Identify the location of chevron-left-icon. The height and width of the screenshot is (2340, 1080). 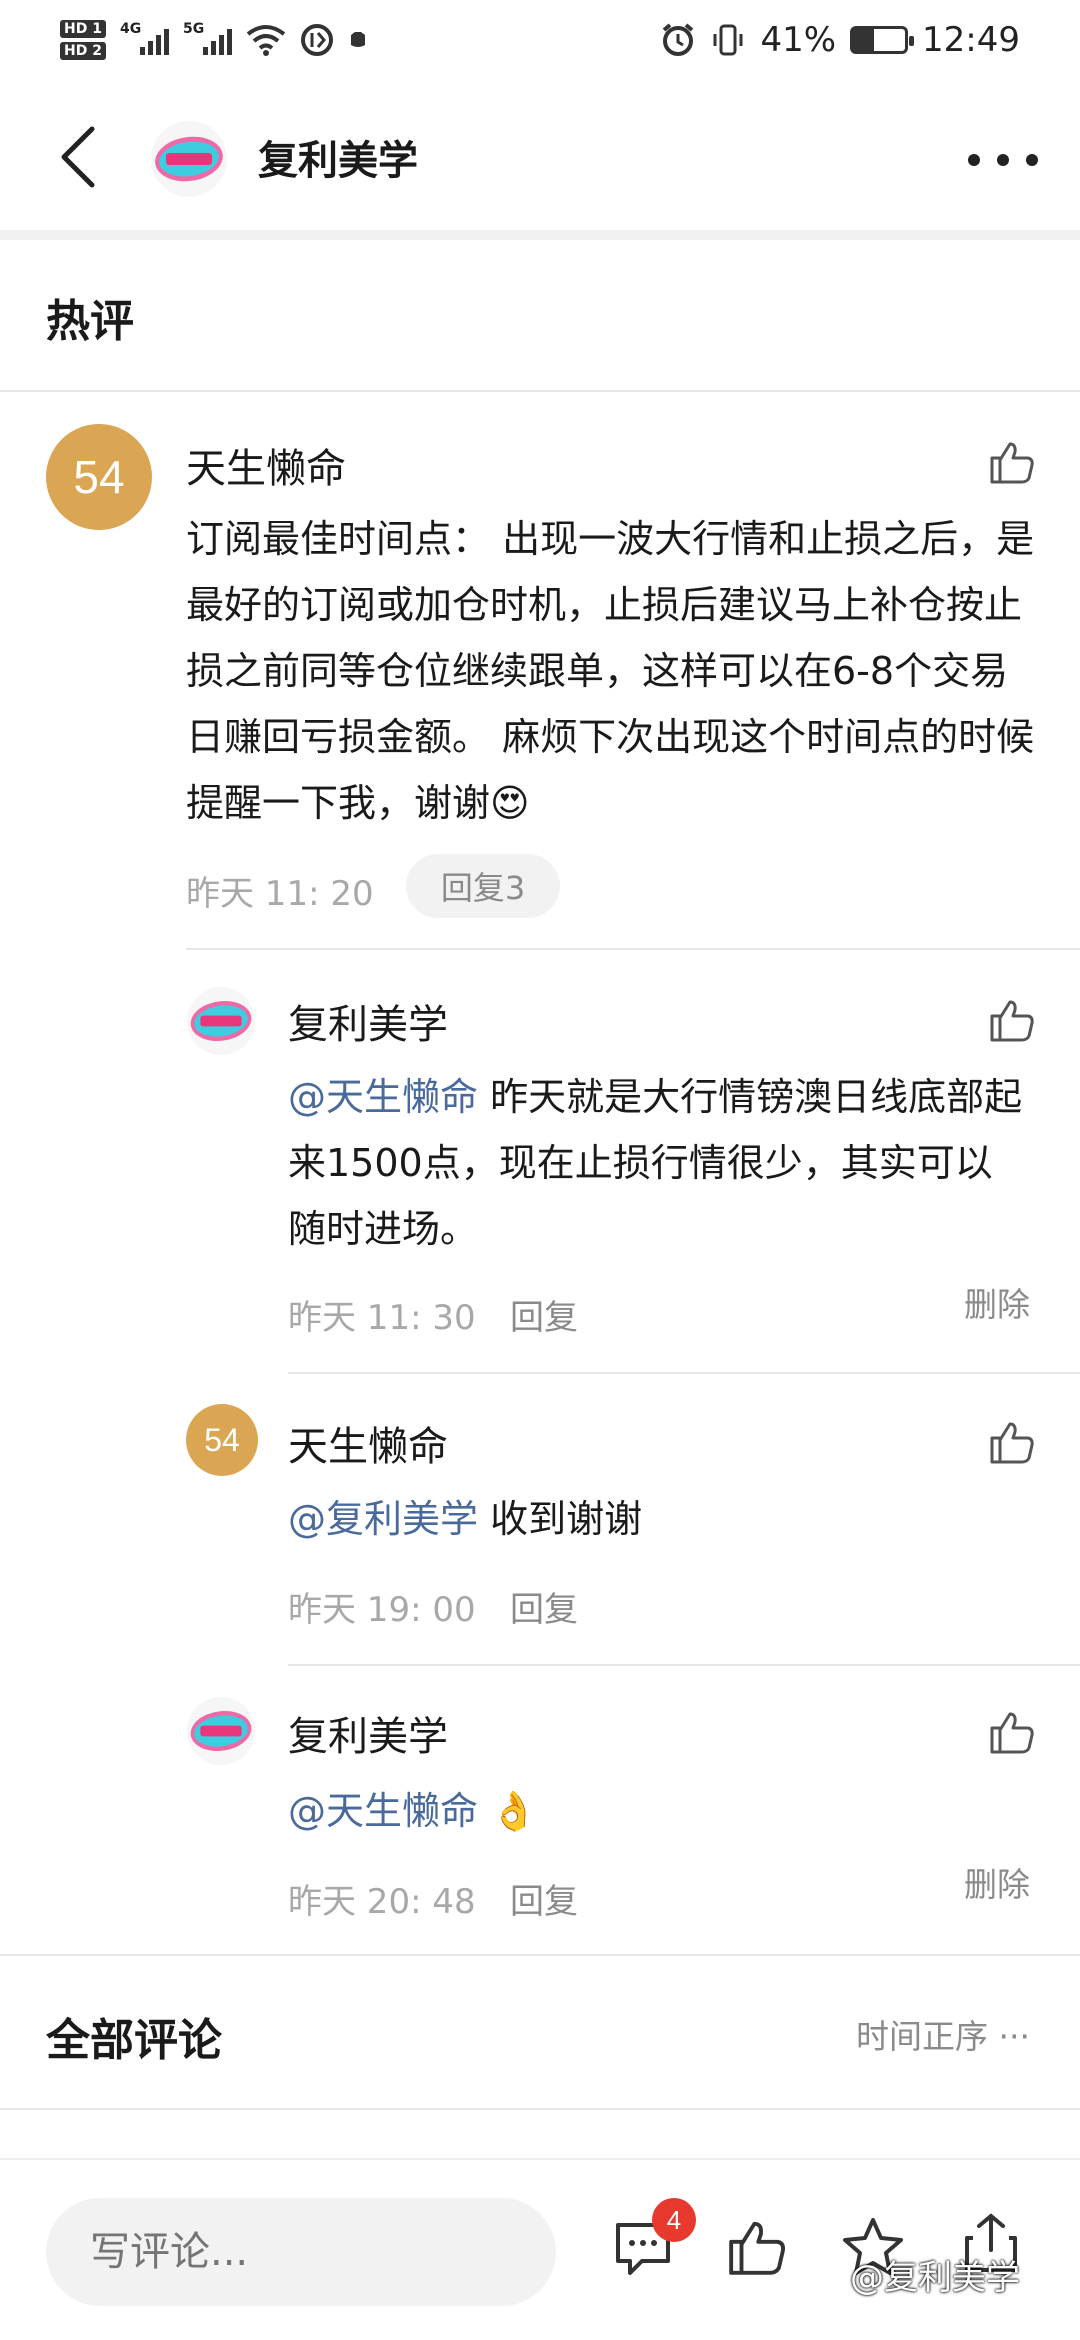
(78, 157).